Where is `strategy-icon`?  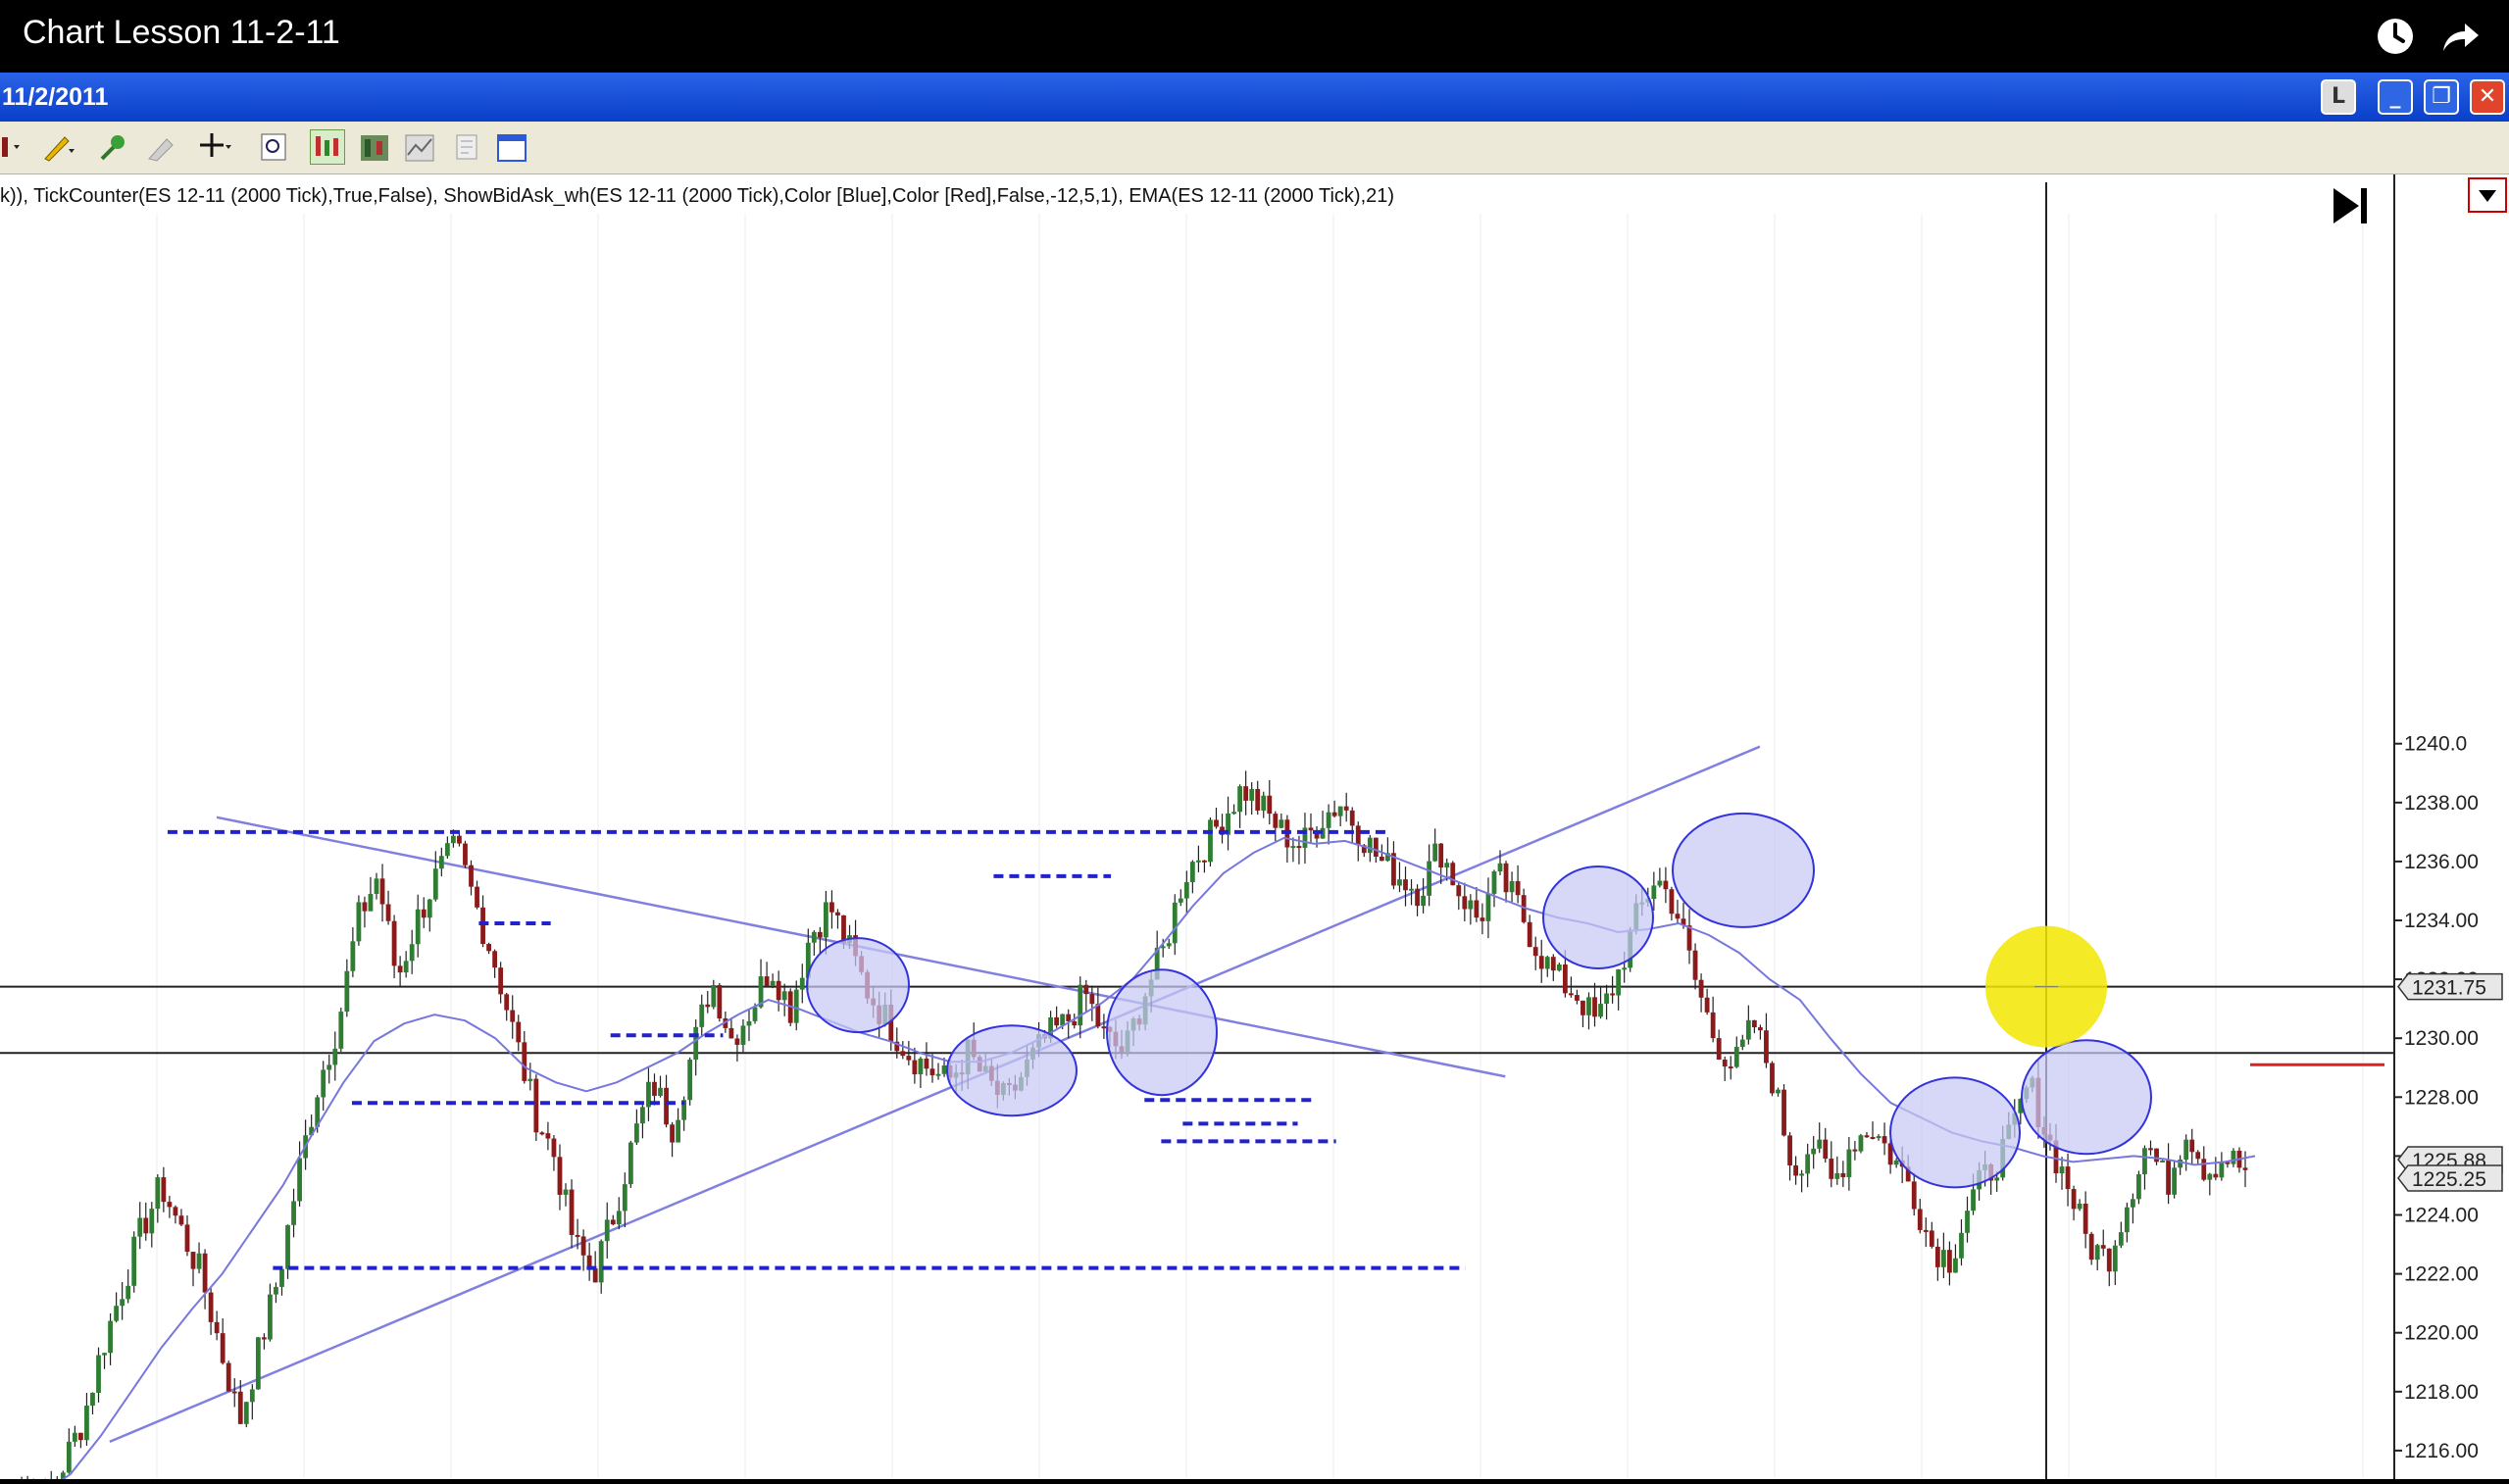 strategy-icon is located at coordinates (374, 147).